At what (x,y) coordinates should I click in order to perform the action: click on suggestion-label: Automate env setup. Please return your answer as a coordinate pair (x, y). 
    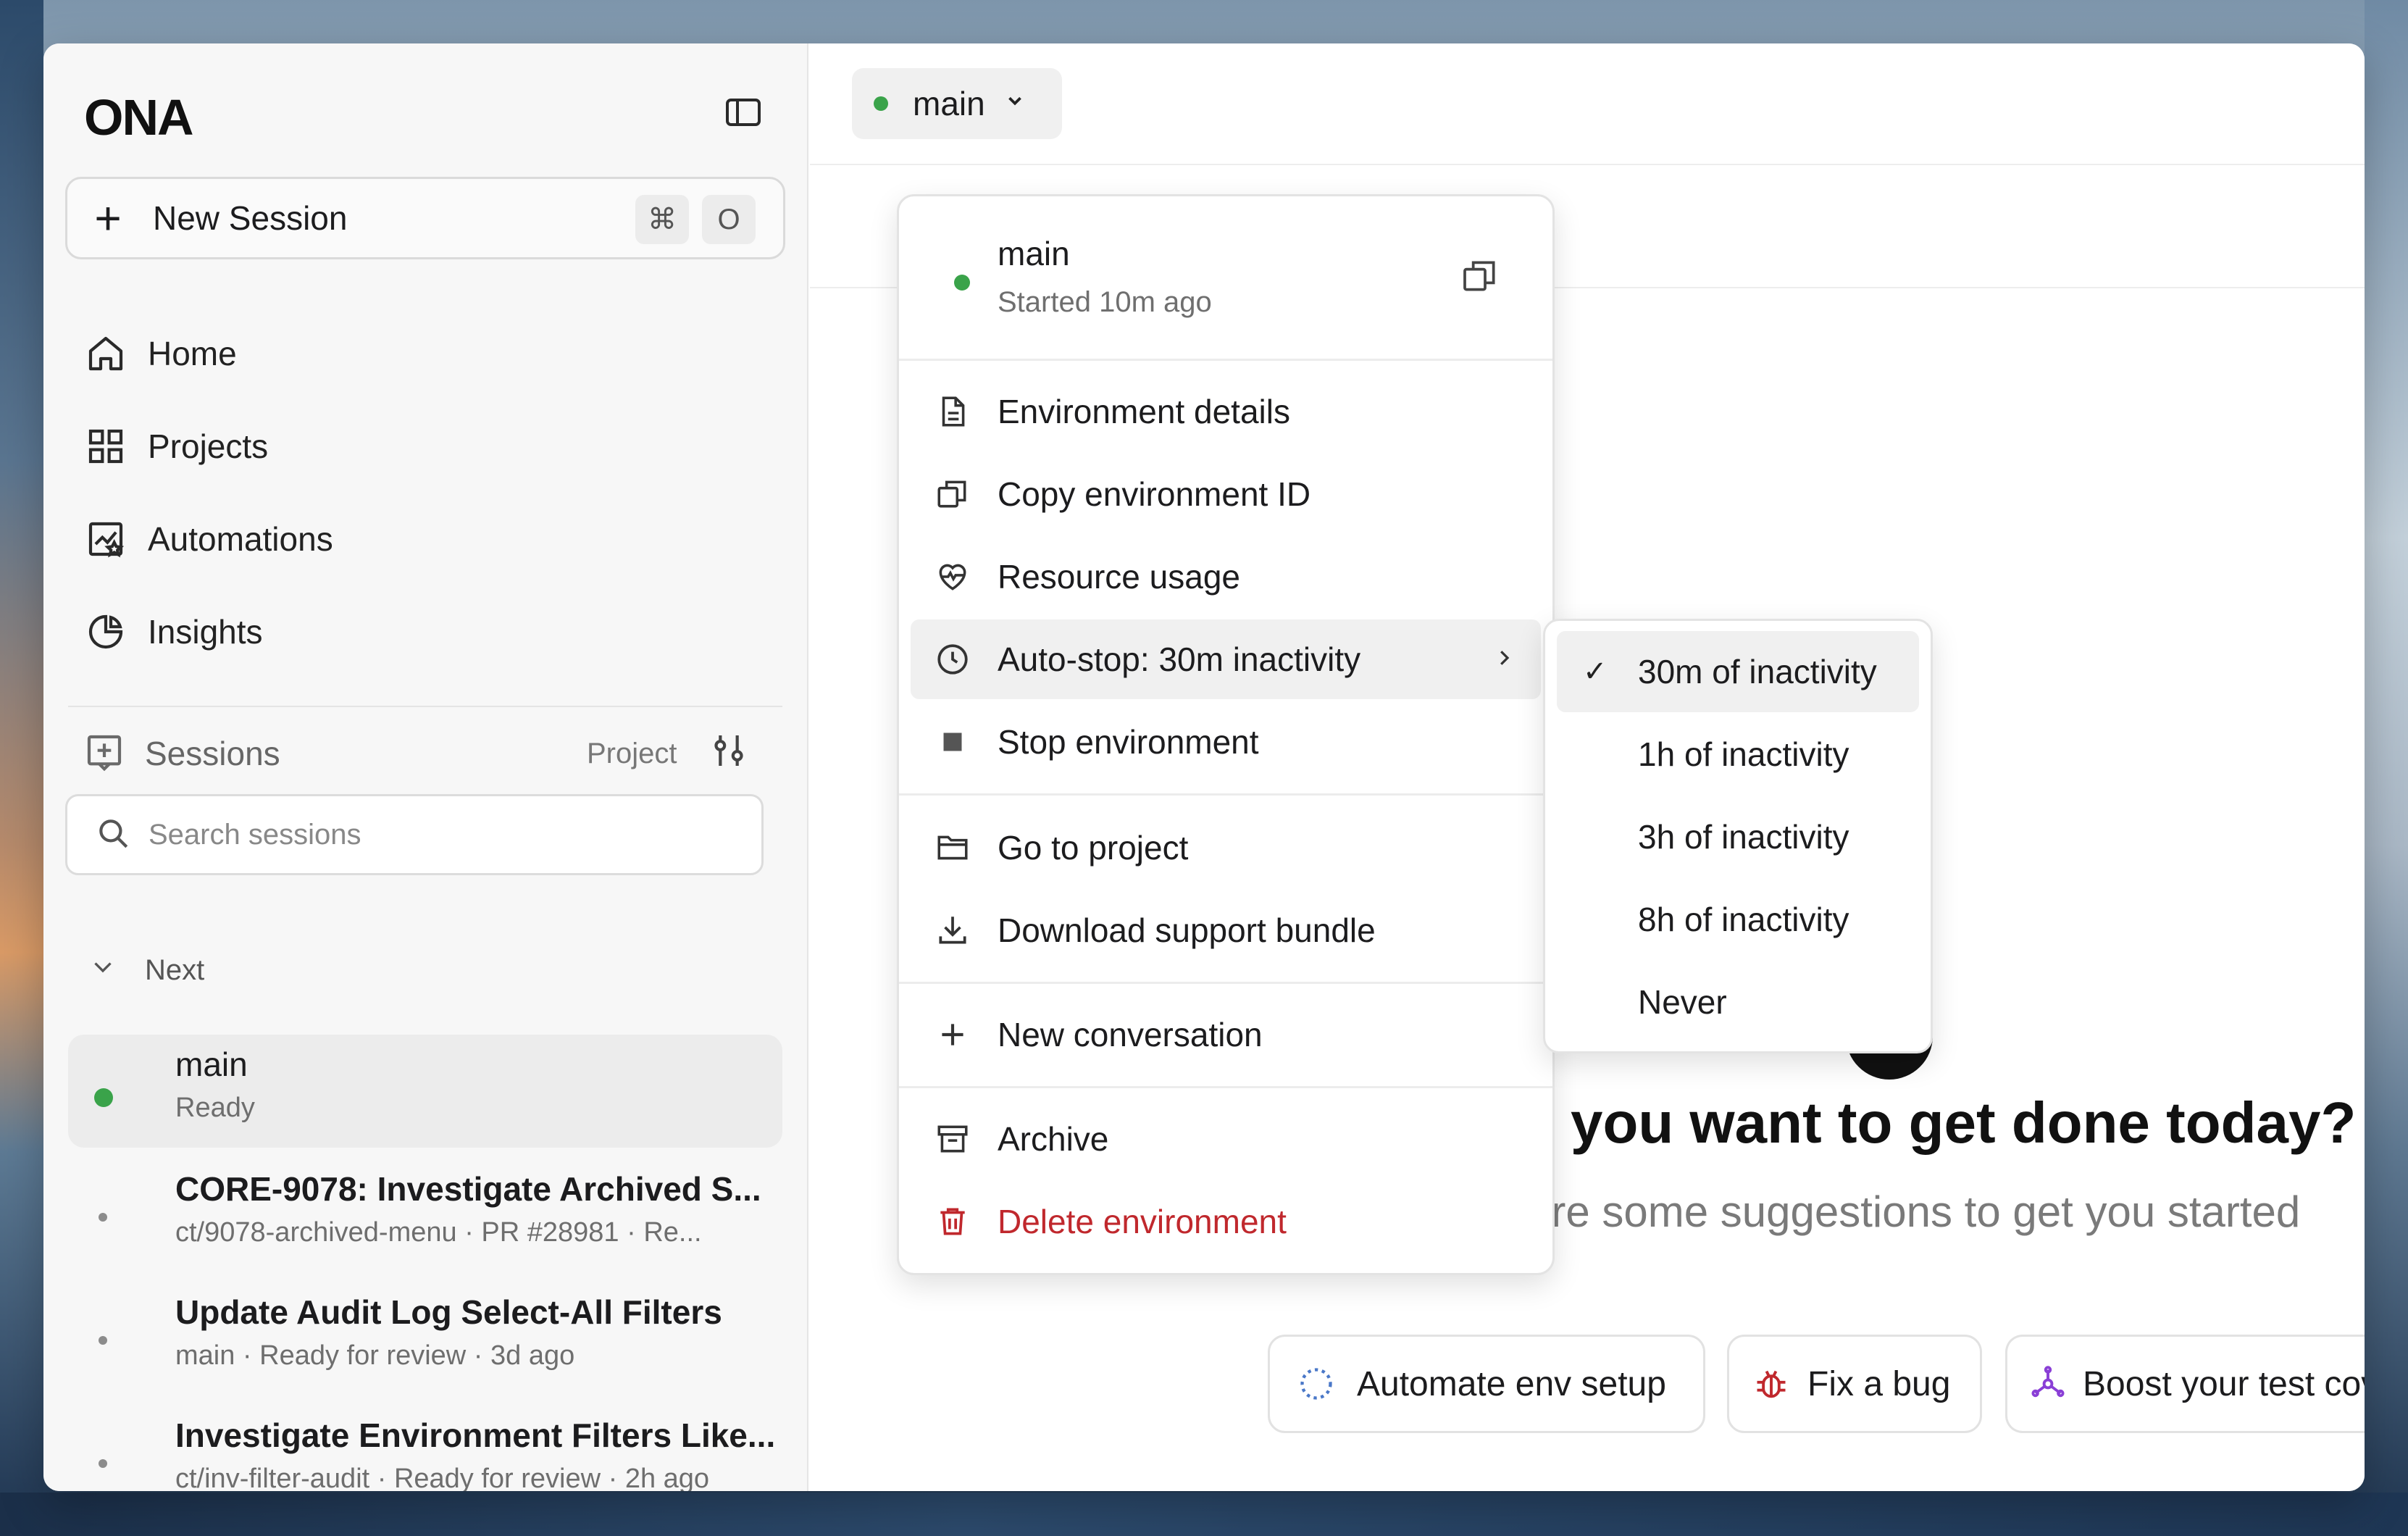
    Looking at the image, I should click on (1512, 1383).